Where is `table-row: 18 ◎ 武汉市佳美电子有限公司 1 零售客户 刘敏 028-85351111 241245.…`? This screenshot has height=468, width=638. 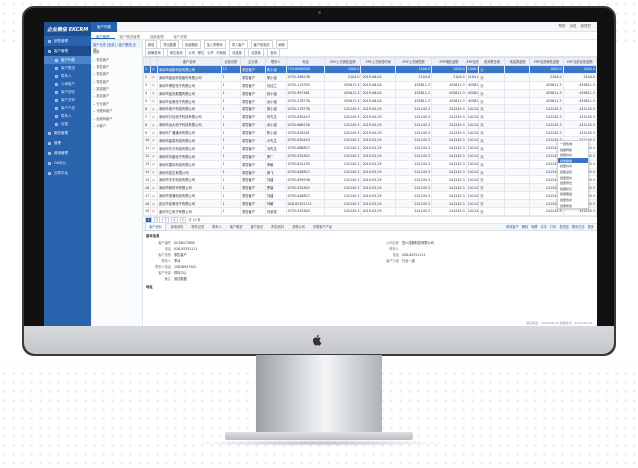
table-row: 18 ◎ 武汉市佳美电子有限公司 1 零售客户 刘敏 028-85351111 241245.… is located at coordinates (370, 204).